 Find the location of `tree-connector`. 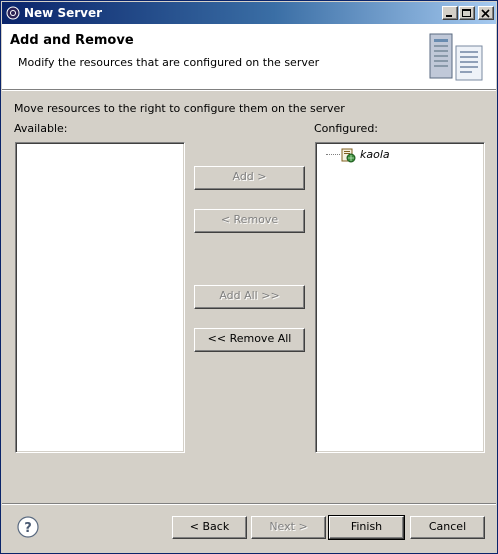

tree-connector is located at coordinates (333, 154).